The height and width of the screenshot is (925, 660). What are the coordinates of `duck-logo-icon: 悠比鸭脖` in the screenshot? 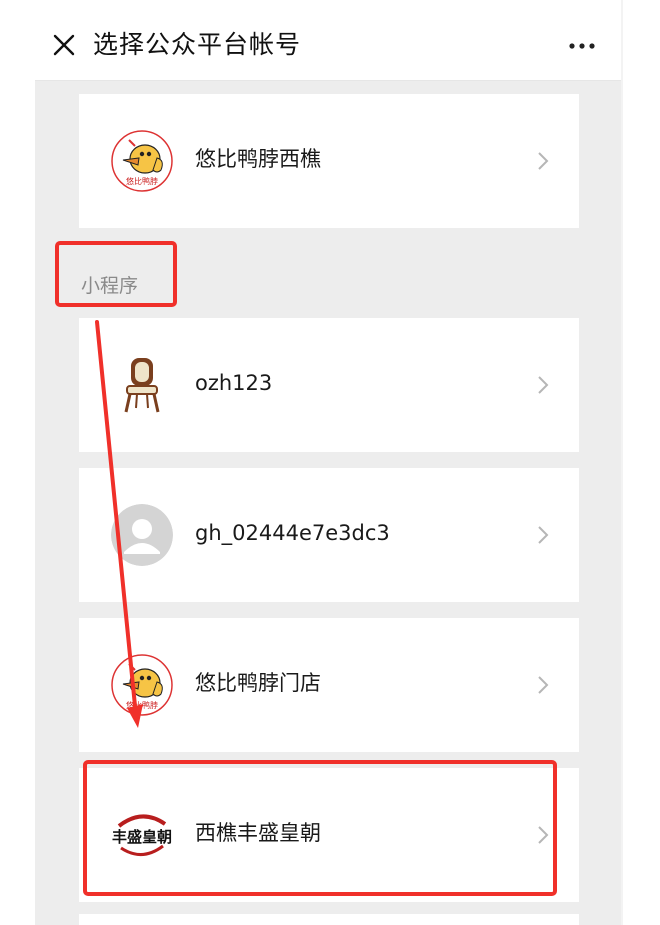 It's located at (142, 161).